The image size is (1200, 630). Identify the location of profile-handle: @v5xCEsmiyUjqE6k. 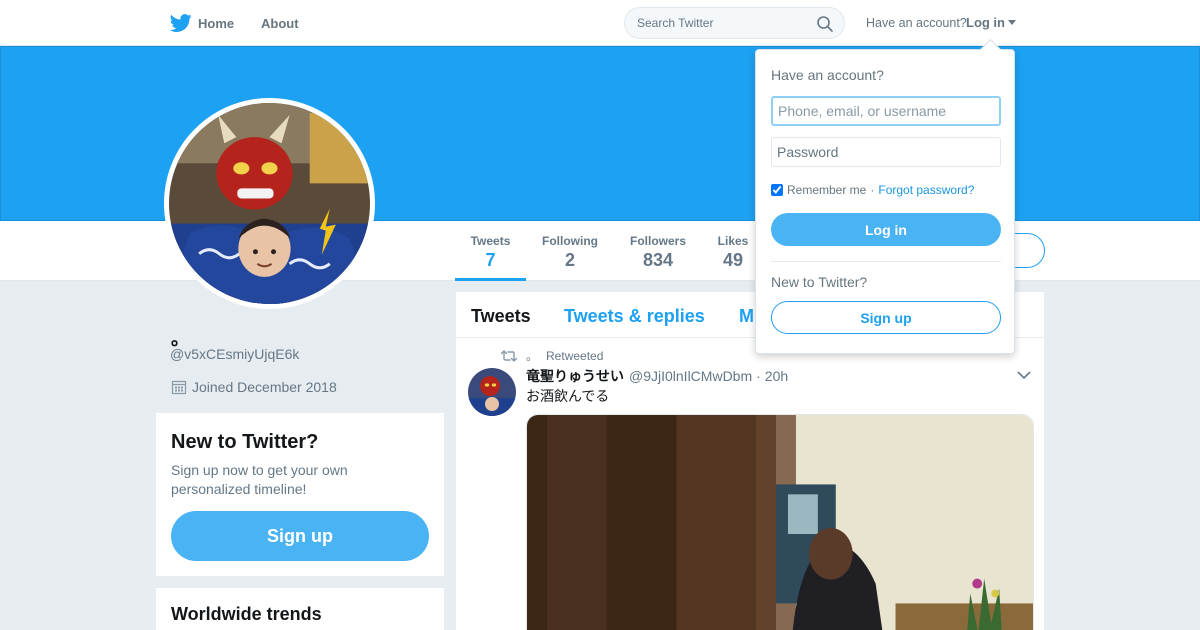
(234, 354).